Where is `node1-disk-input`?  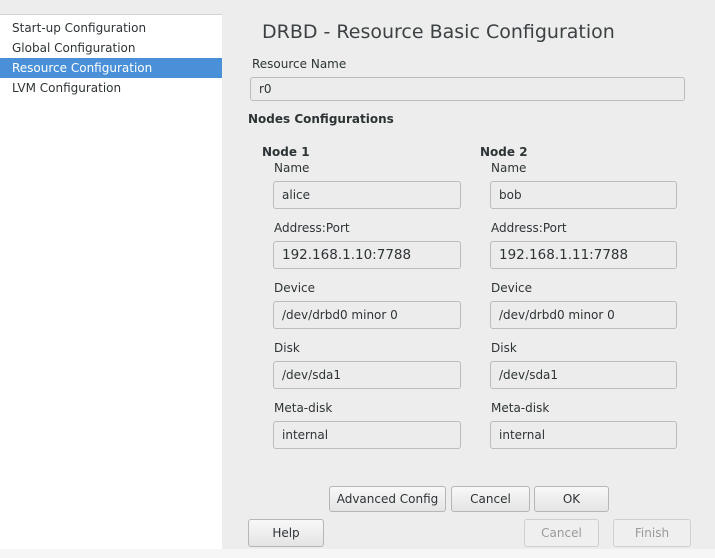
node1-disk-input is located at coordinates (367, 375).